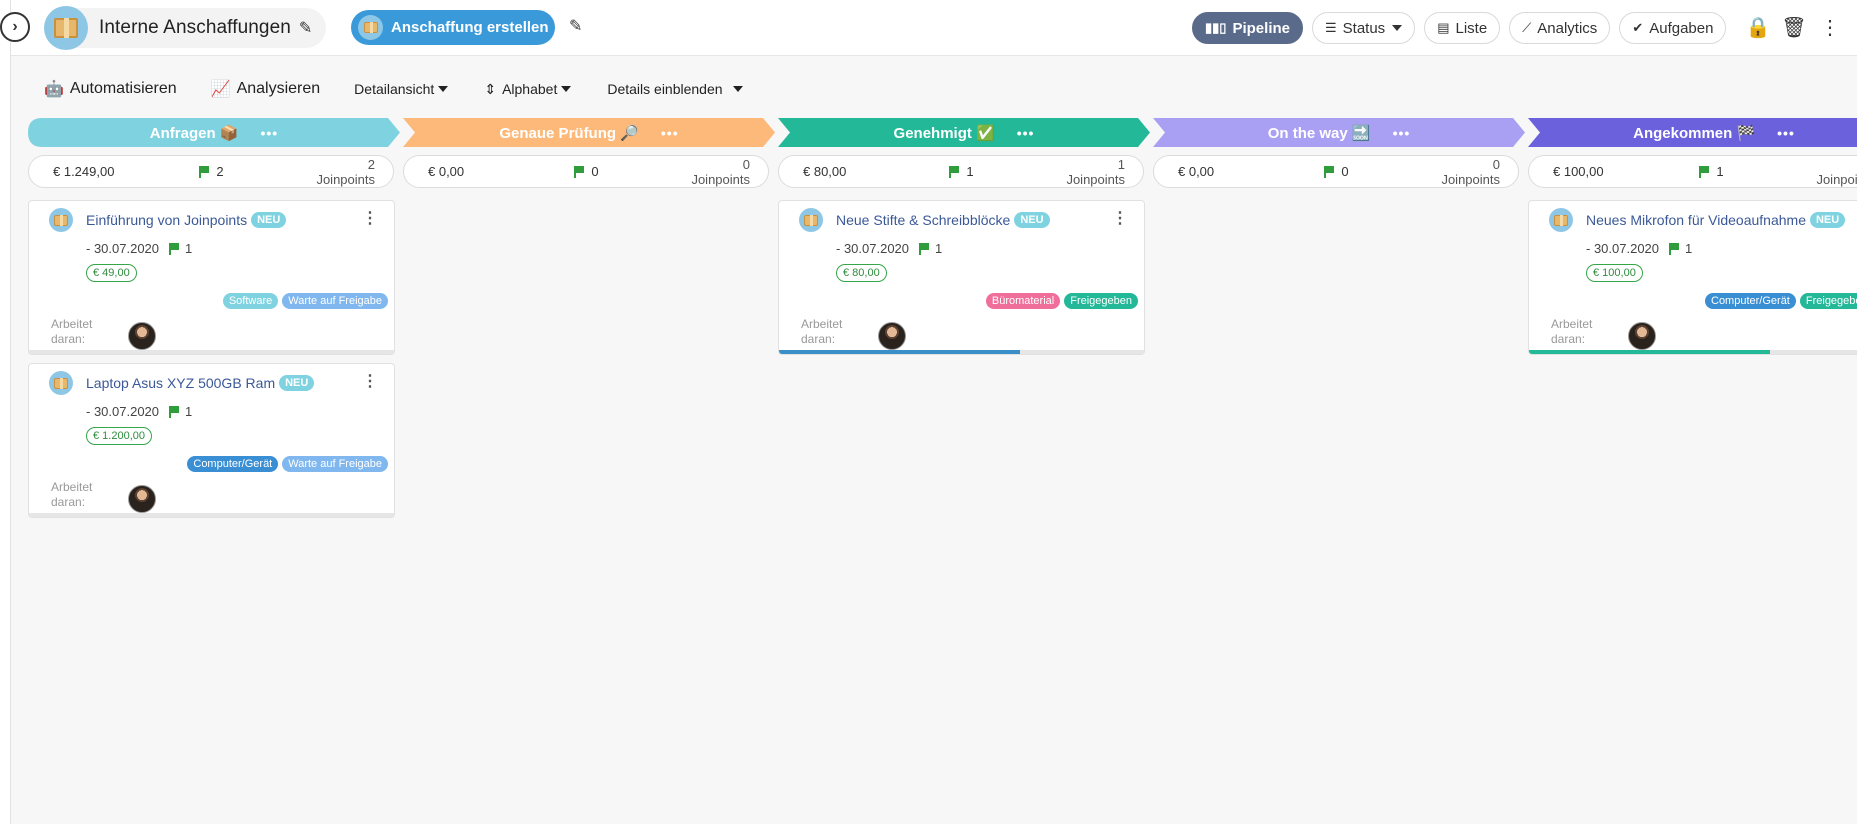 The height and width of the screenshot is (824, 1857). Describe the element at coordinates (166, 220) in the screenshot. I see `card-title: Einführung von Joinpoints` at that location.